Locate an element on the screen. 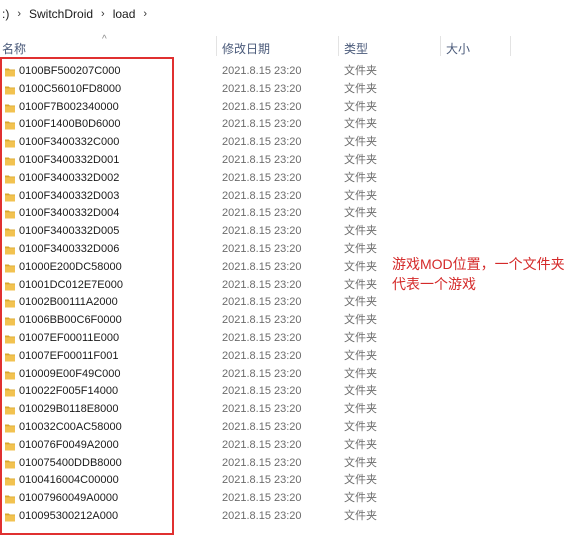 The image size is (580, 546). column-header-bar: ^ 名称 修改日期 类型 大小 is located at coordinates (290, 46).